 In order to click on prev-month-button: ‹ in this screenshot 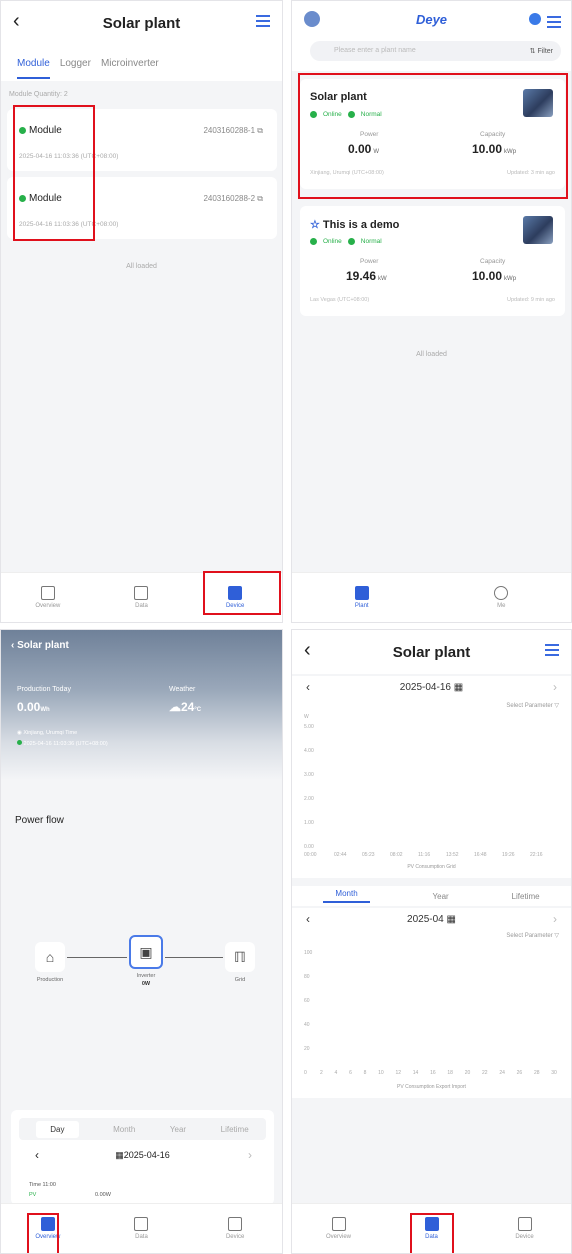, I will do `click(308, 919)`.